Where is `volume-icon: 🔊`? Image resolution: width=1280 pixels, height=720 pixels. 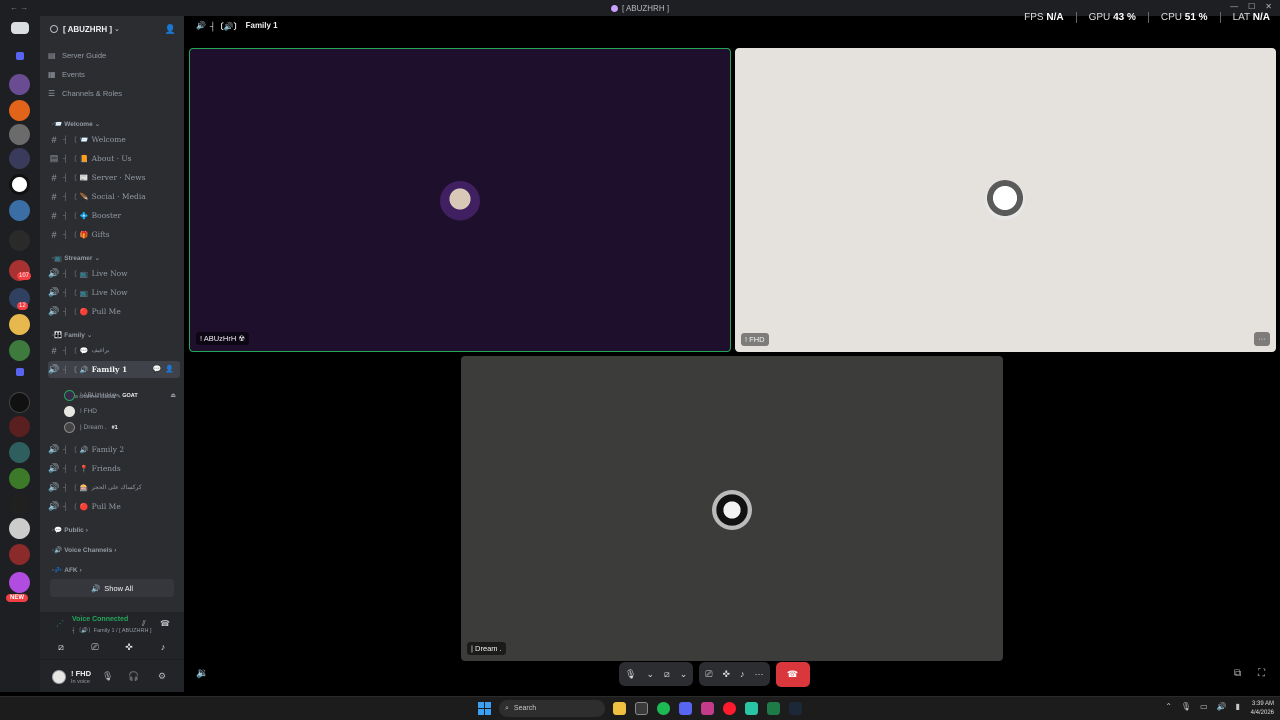 volume-icon: 🔊 is located at coordinates (1222, 706).